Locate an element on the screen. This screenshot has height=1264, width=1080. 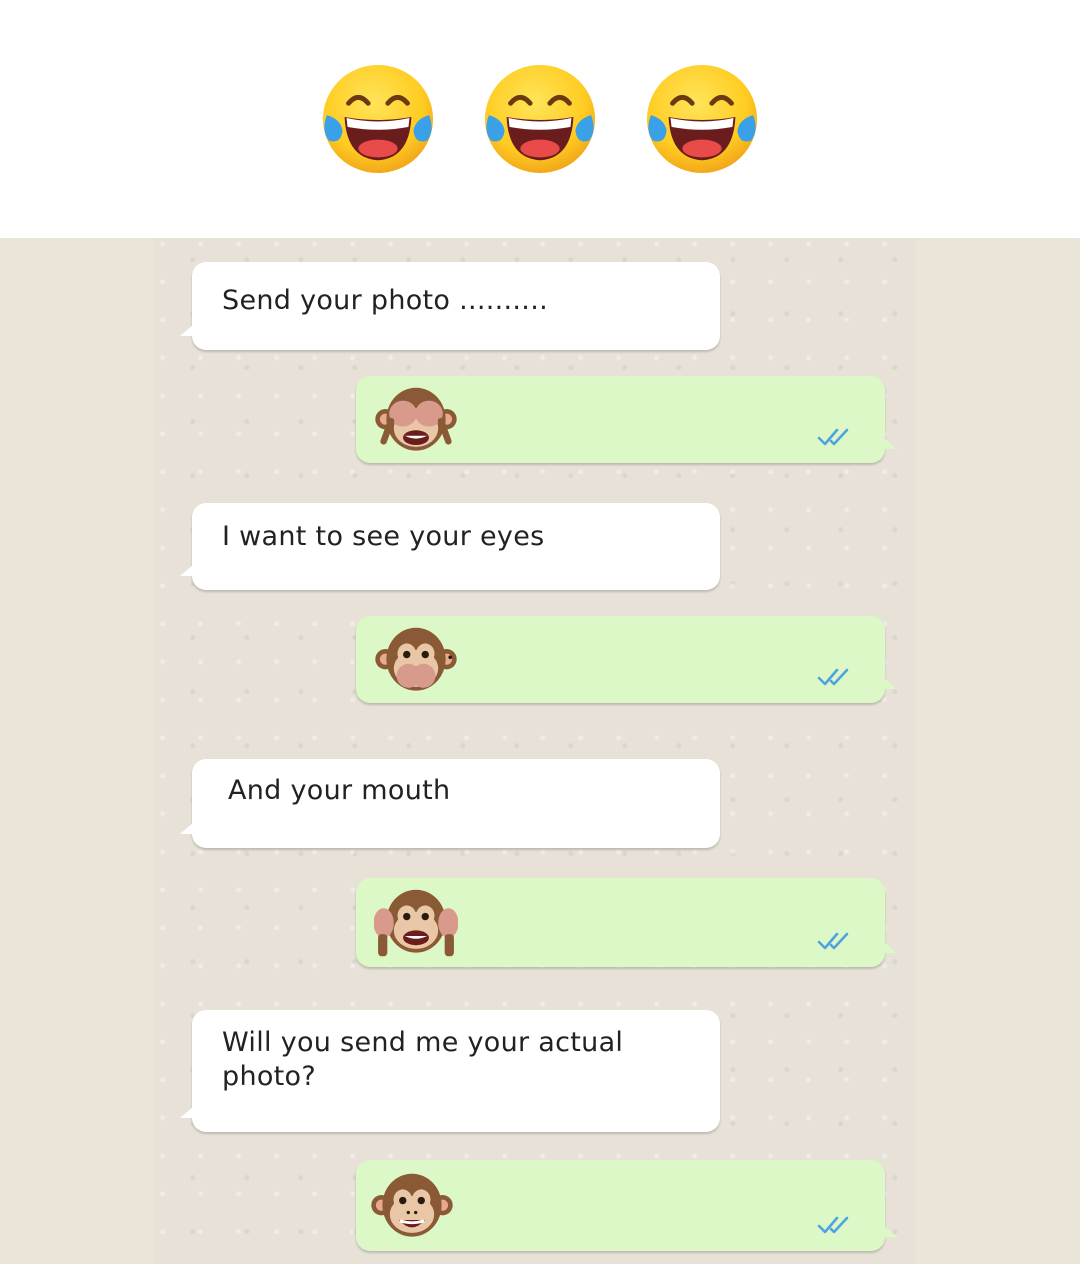
message-text: I want to see your eyes is located at coordinates (383, 536).